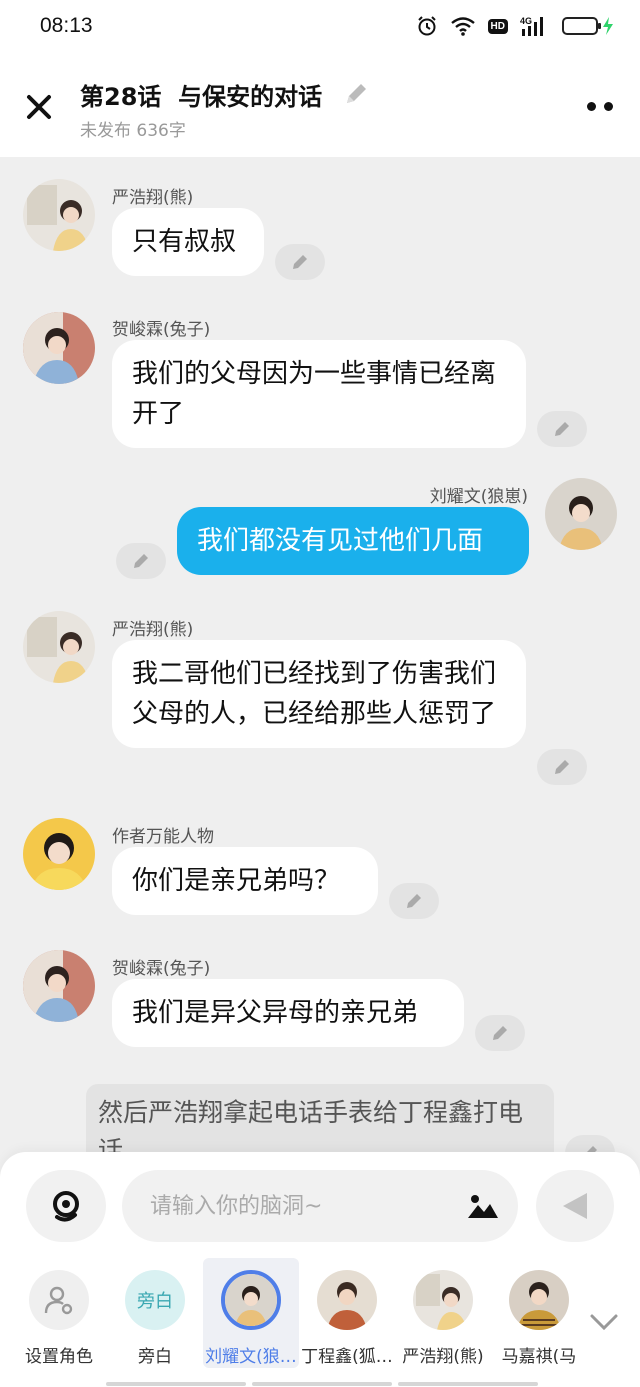 This screenshot has height=1387, width=640. I want to click on svg-text: 4G, so click(526, 21).